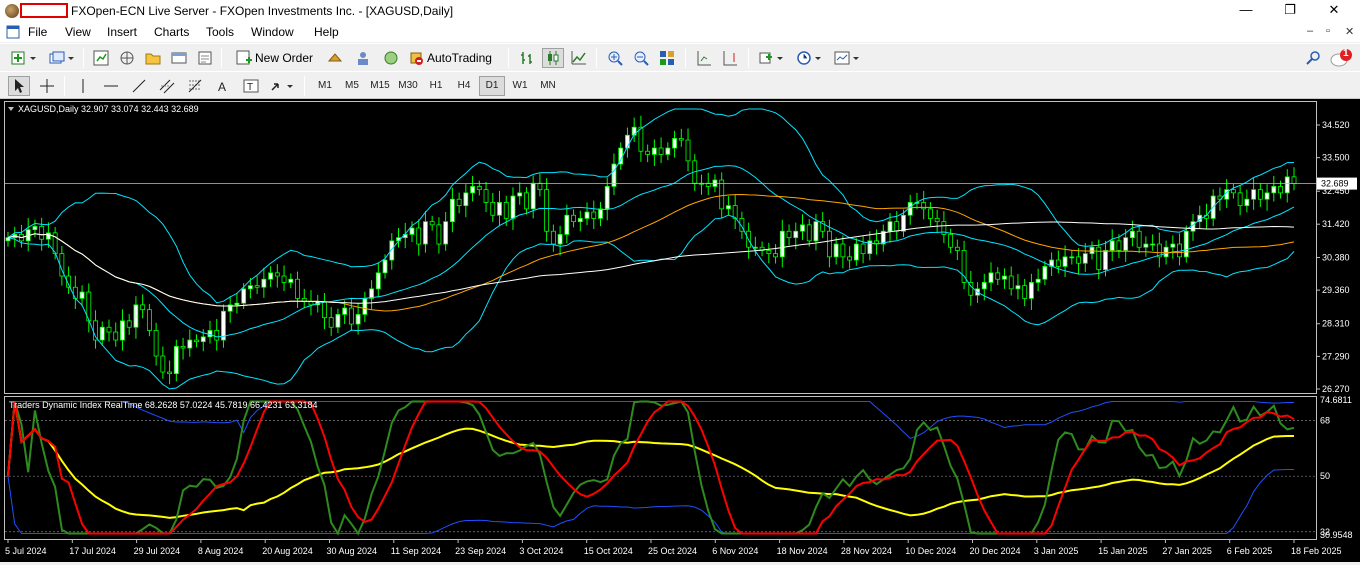 Image resolution: width=1360 pixels, height=565 pixels. I want to click on timeframe-m30: M30, so click(408, 86).